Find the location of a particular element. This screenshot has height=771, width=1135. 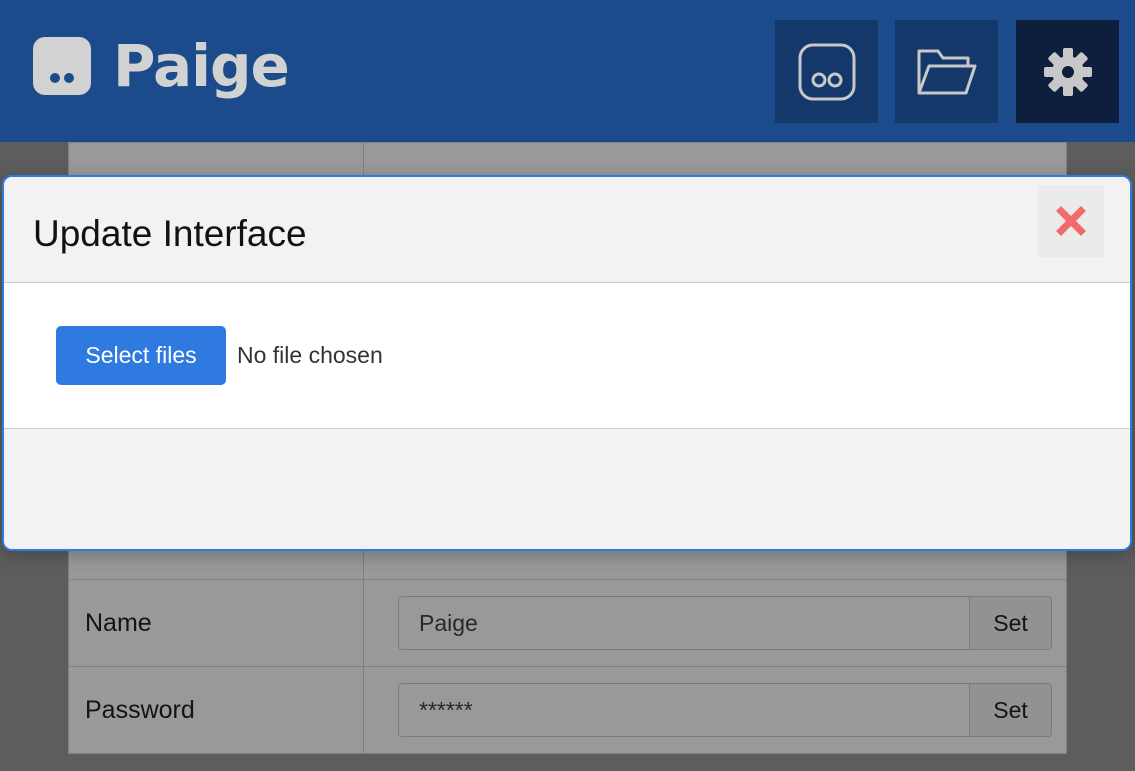

robot-face-icon is located at coordinates (826, 71).